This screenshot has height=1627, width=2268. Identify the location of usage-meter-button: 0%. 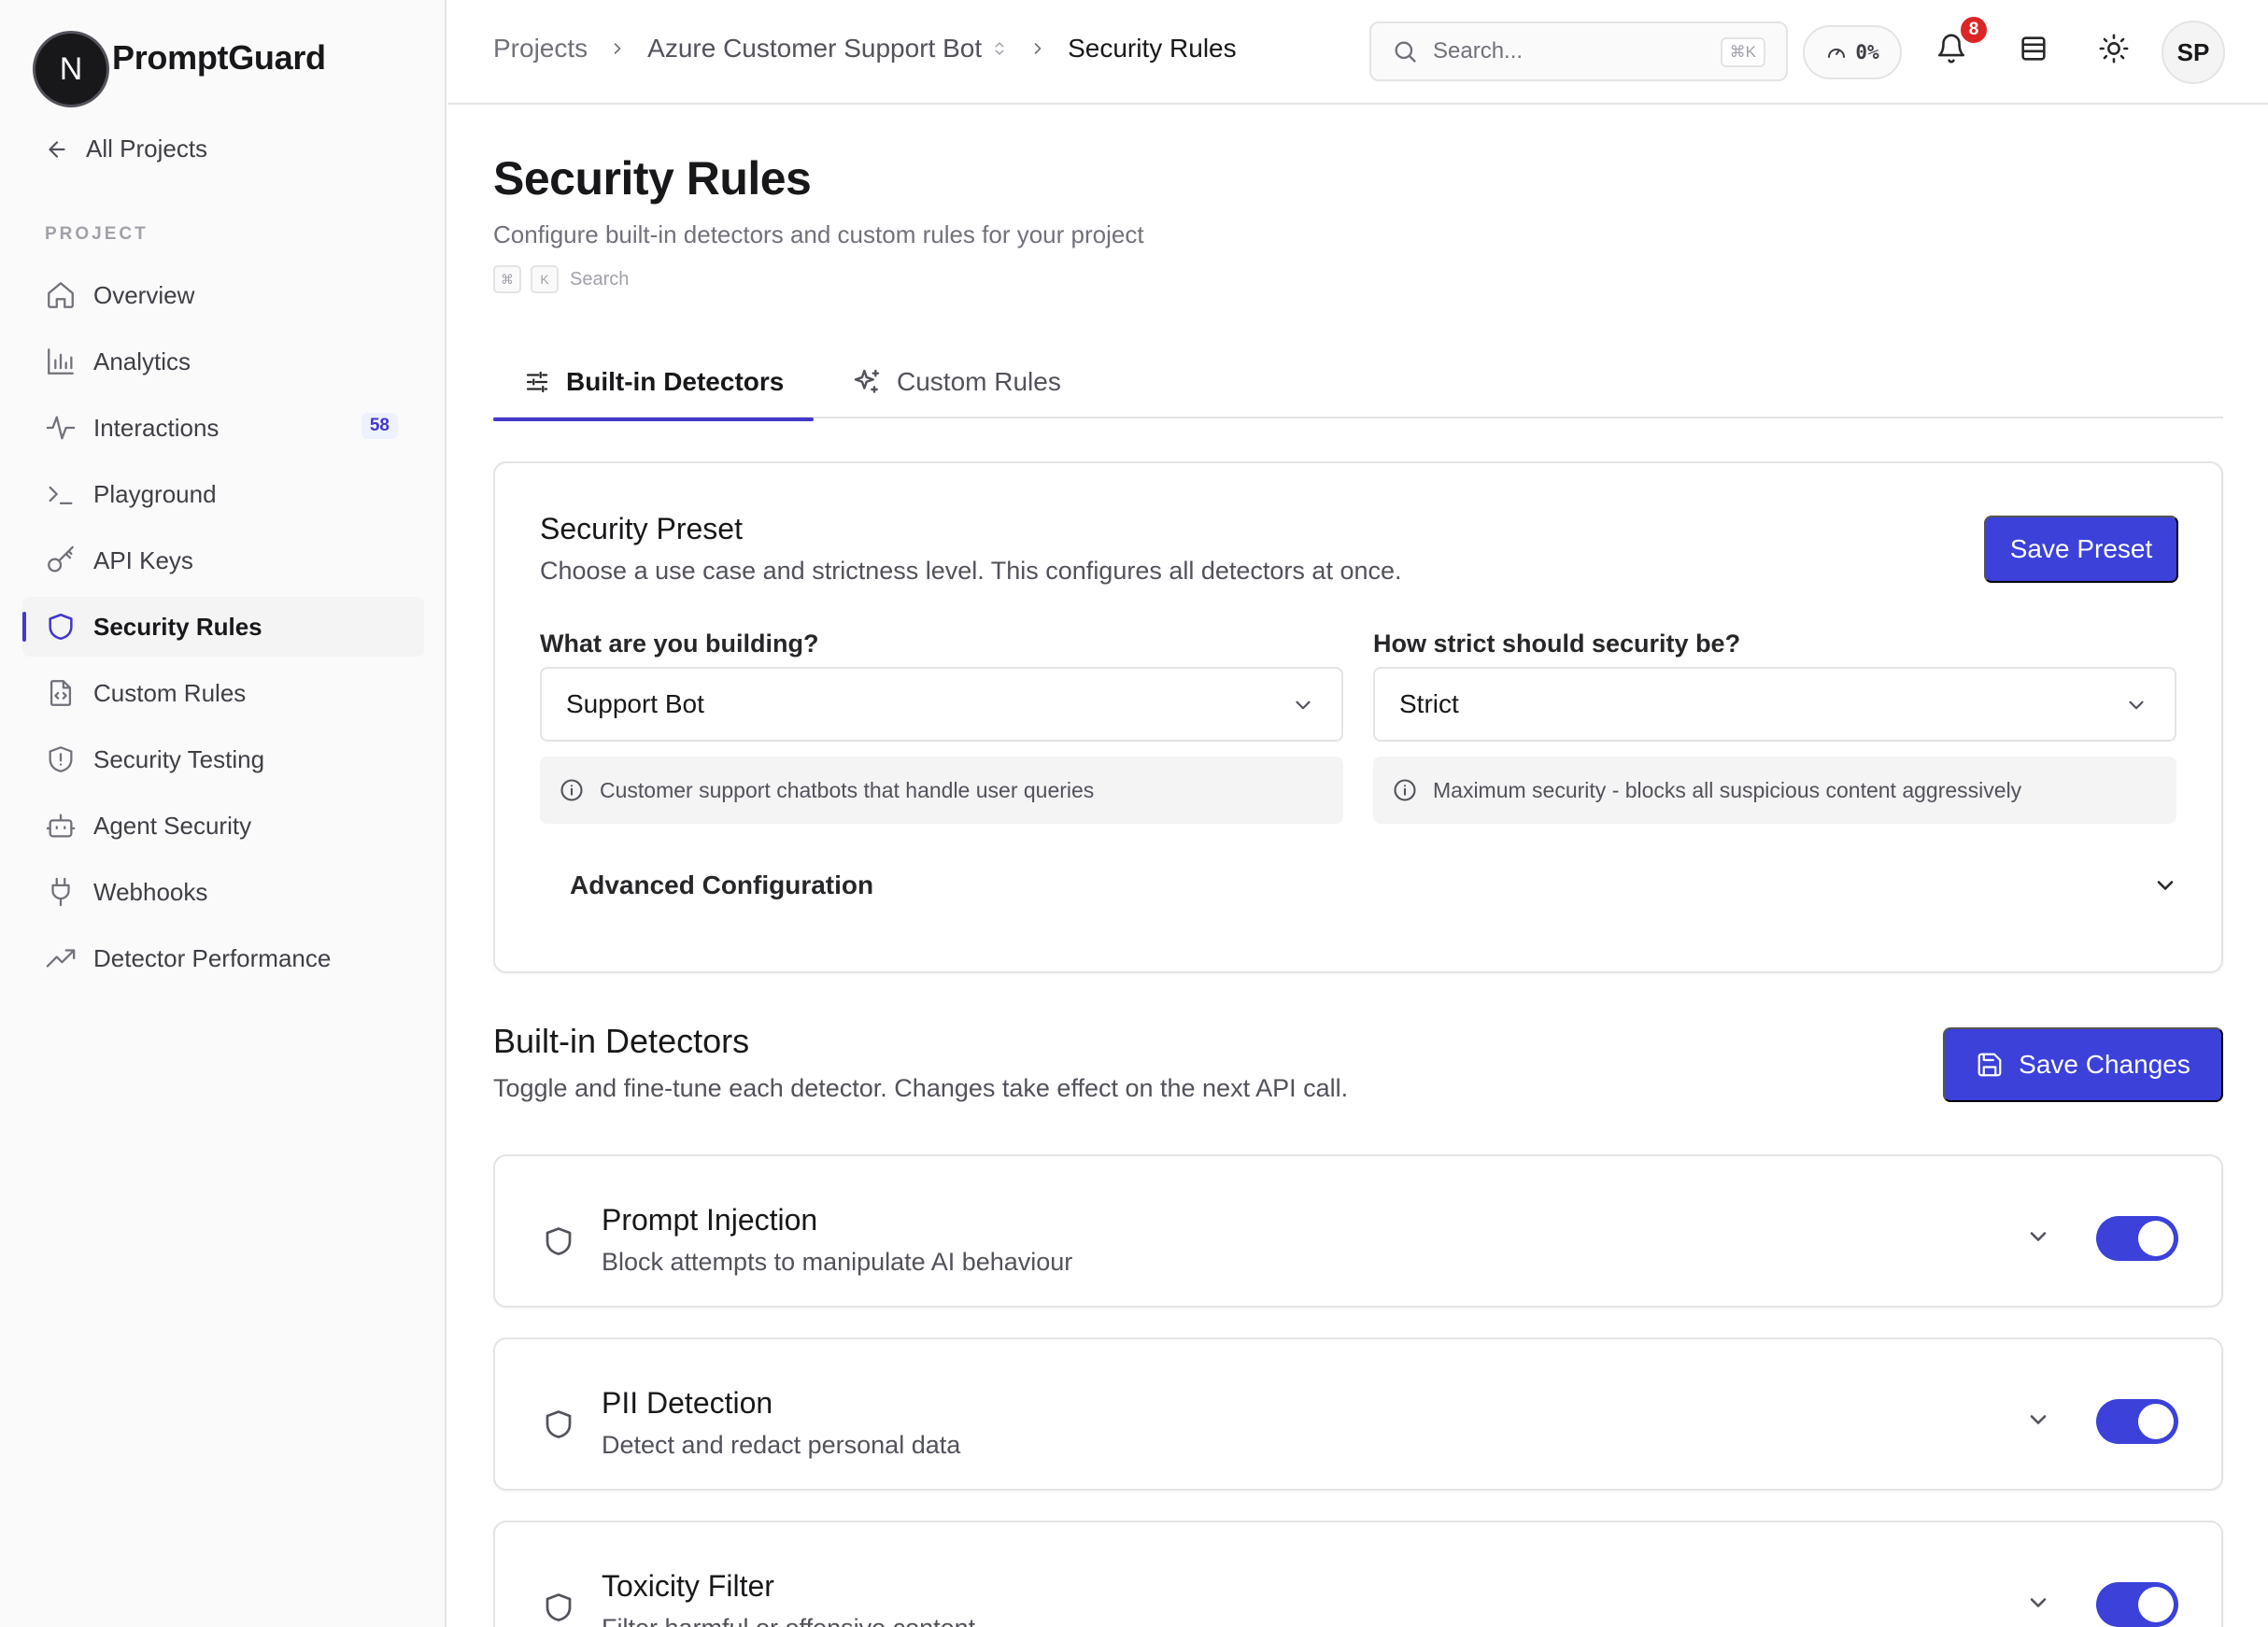
(1852, 52).